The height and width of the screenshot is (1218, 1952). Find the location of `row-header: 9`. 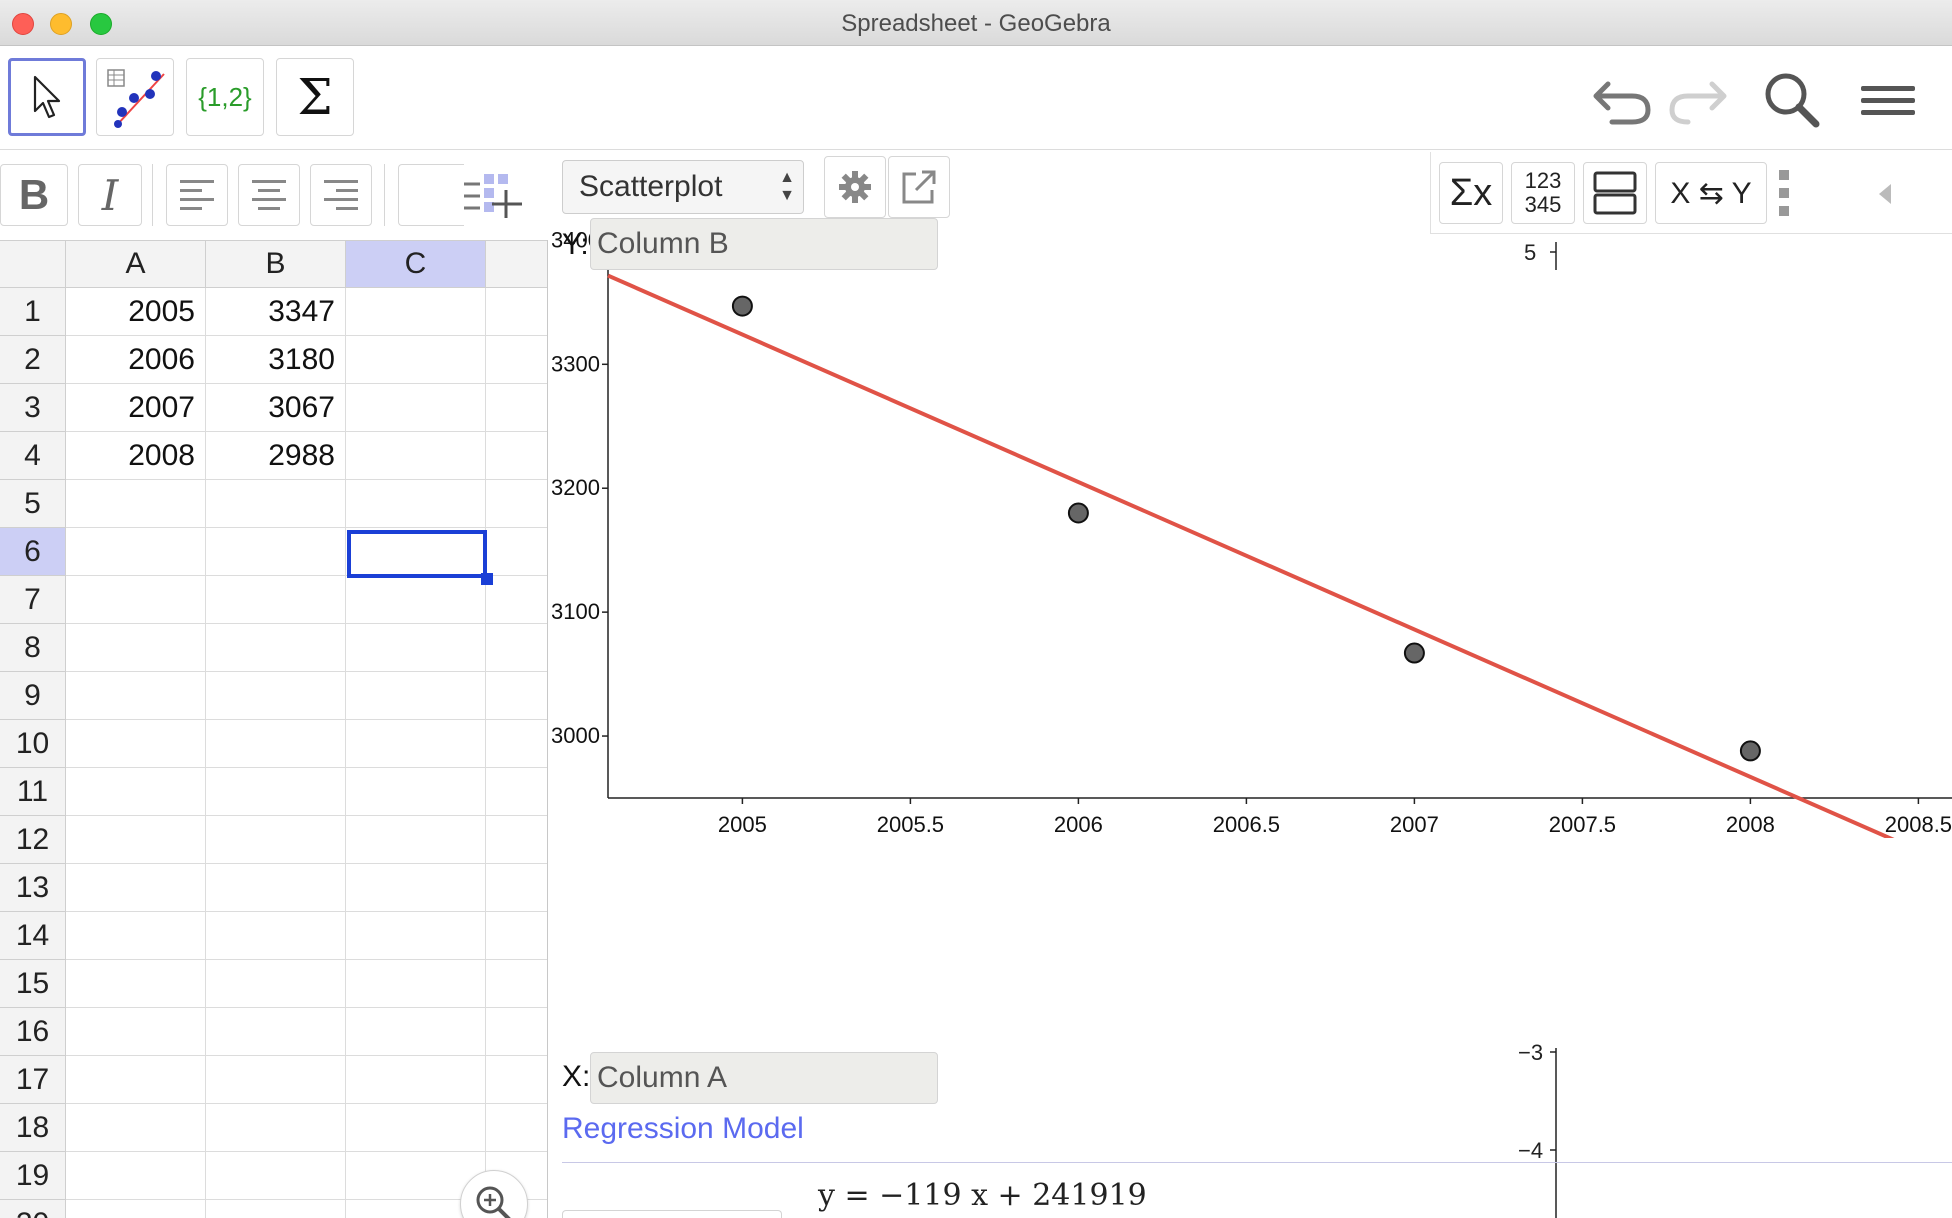

row-header: 9 is located at coordinates (33, 696).